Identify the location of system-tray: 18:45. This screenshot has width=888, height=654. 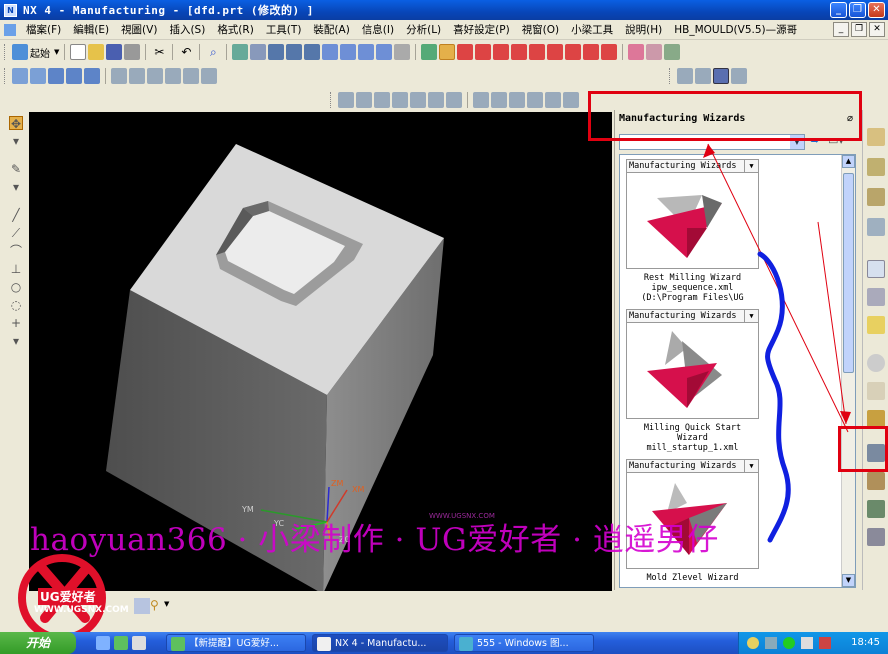
(813, 643).